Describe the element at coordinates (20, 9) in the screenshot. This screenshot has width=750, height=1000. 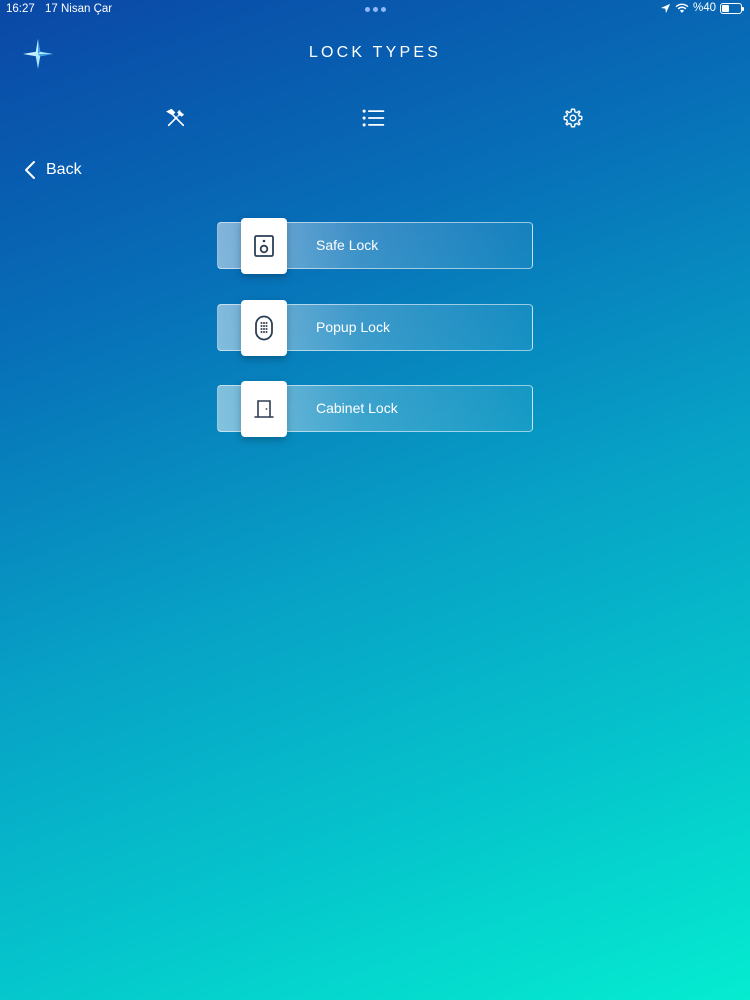
I see `status-time: 16:27` at that location.